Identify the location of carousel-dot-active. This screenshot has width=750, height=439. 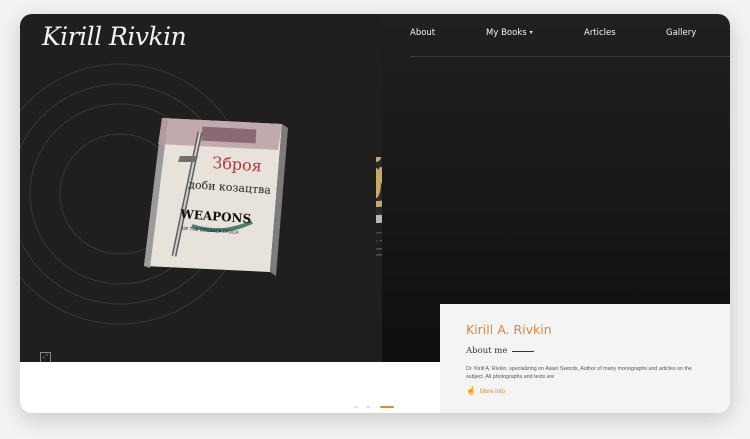
(387, 407).